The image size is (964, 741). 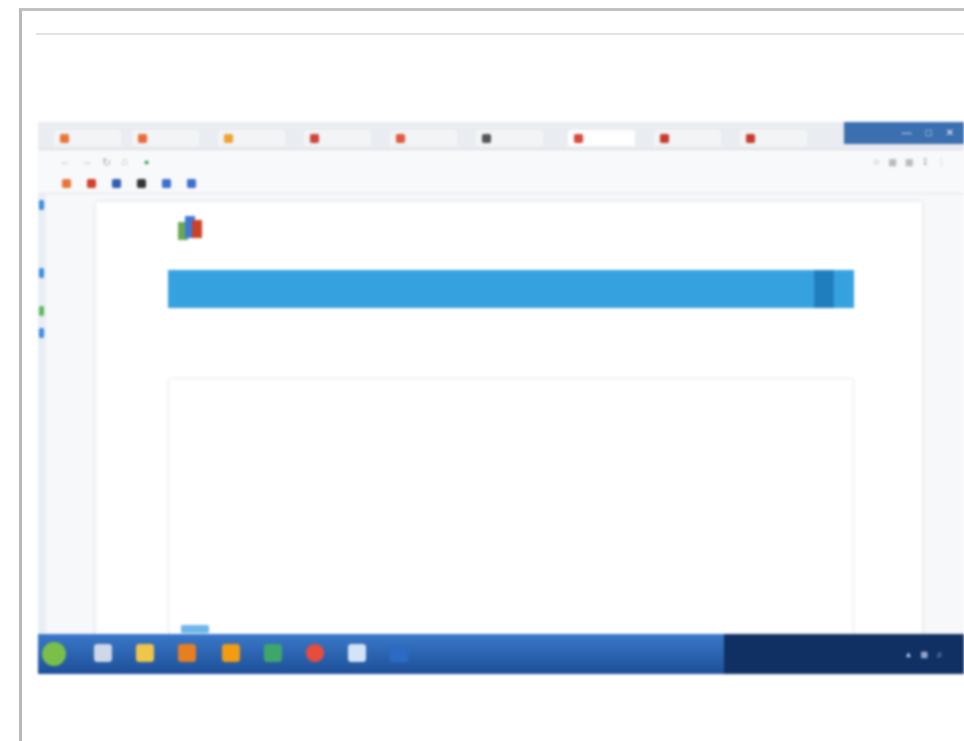 I want to click on address-bar: ← → ↻ ⌂ ● ☆ ▦ ▦ ↧ ⋮, so click(x=501, y=162).